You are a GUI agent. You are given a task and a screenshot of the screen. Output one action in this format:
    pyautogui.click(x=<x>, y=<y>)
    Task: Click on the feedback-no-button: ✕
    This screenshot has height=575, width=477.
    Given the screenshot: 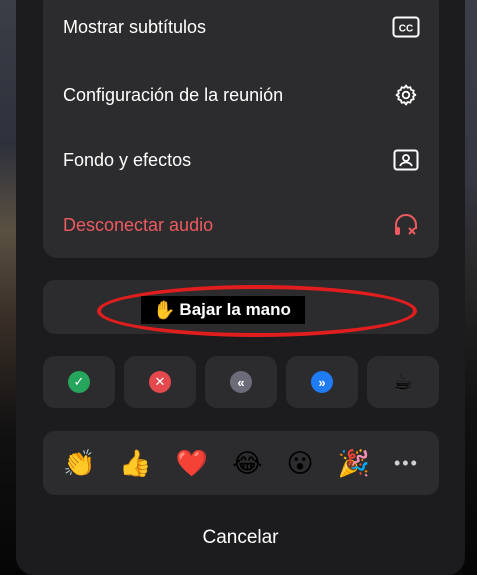 What is the action you would take?
    pyautogui.click(x=160, y=382)
    